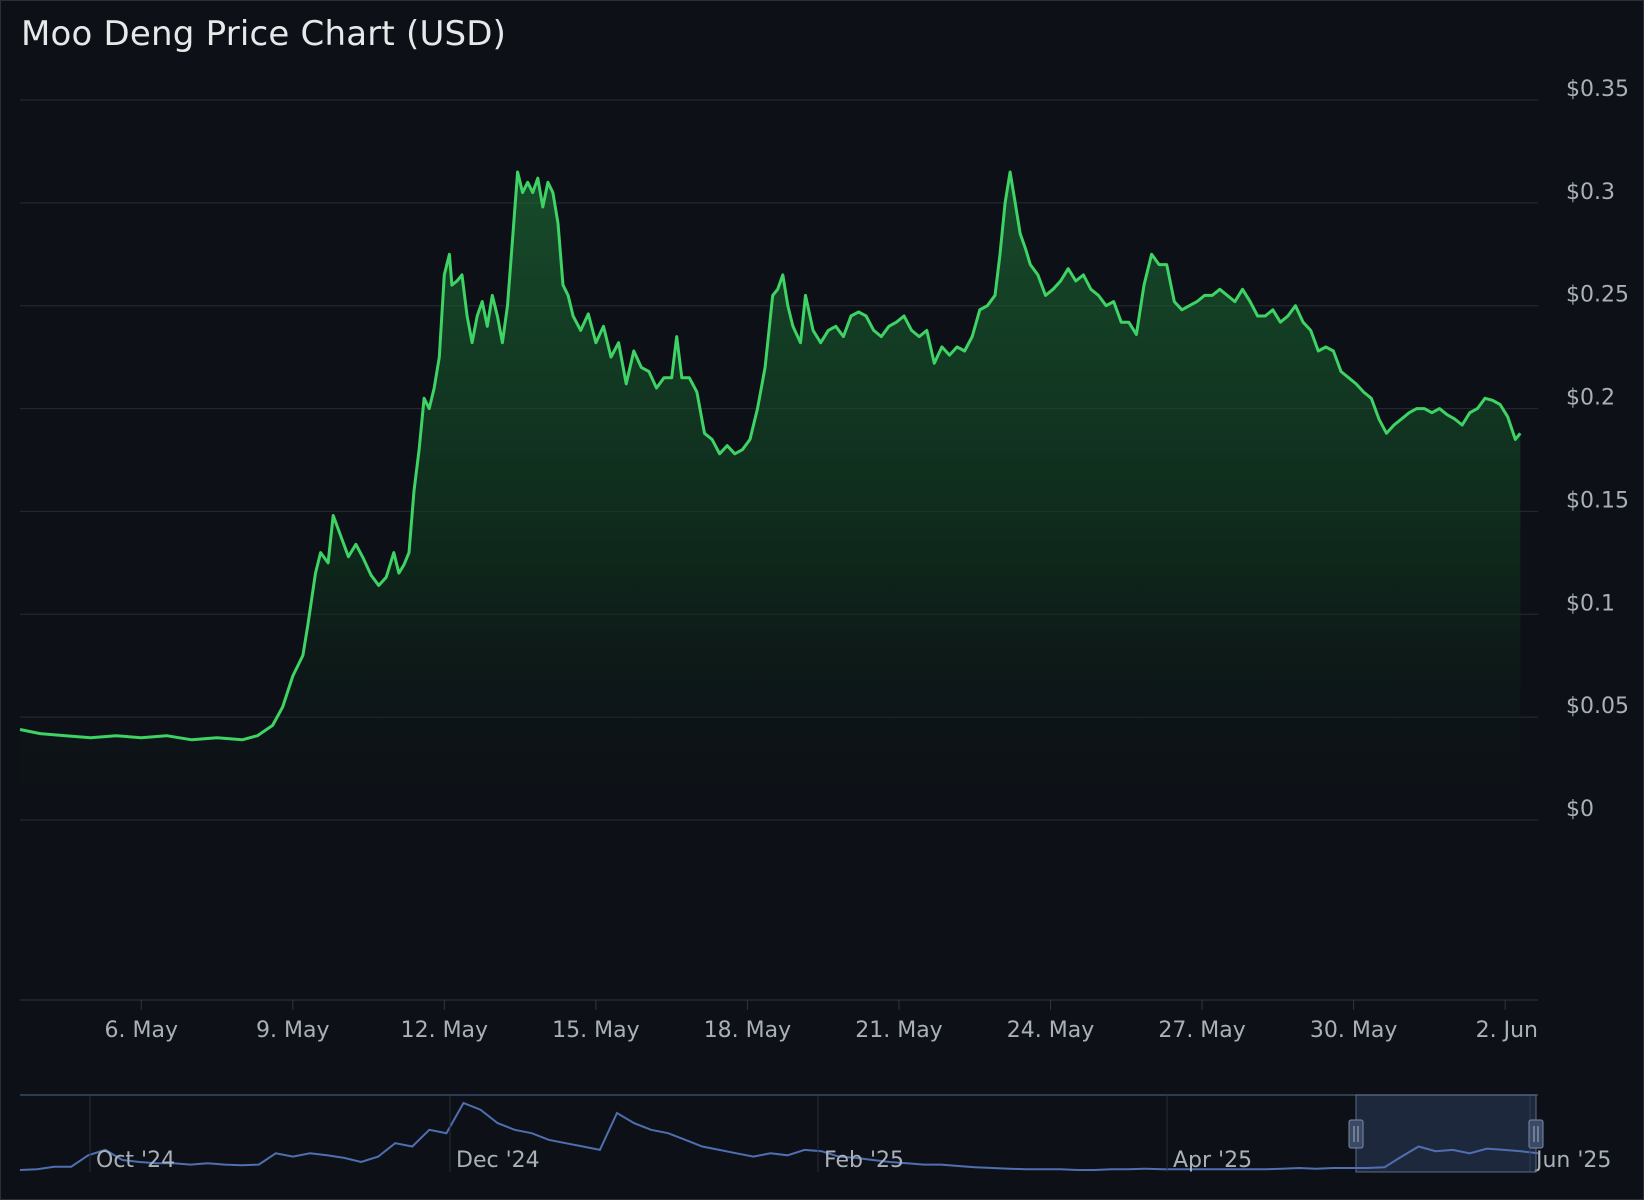 This screenshot has width=1644, height=1200. Describe the element at coordinates (1212, 1160) in the screenshot. I see `navigator-label: Apr '25` at that location.